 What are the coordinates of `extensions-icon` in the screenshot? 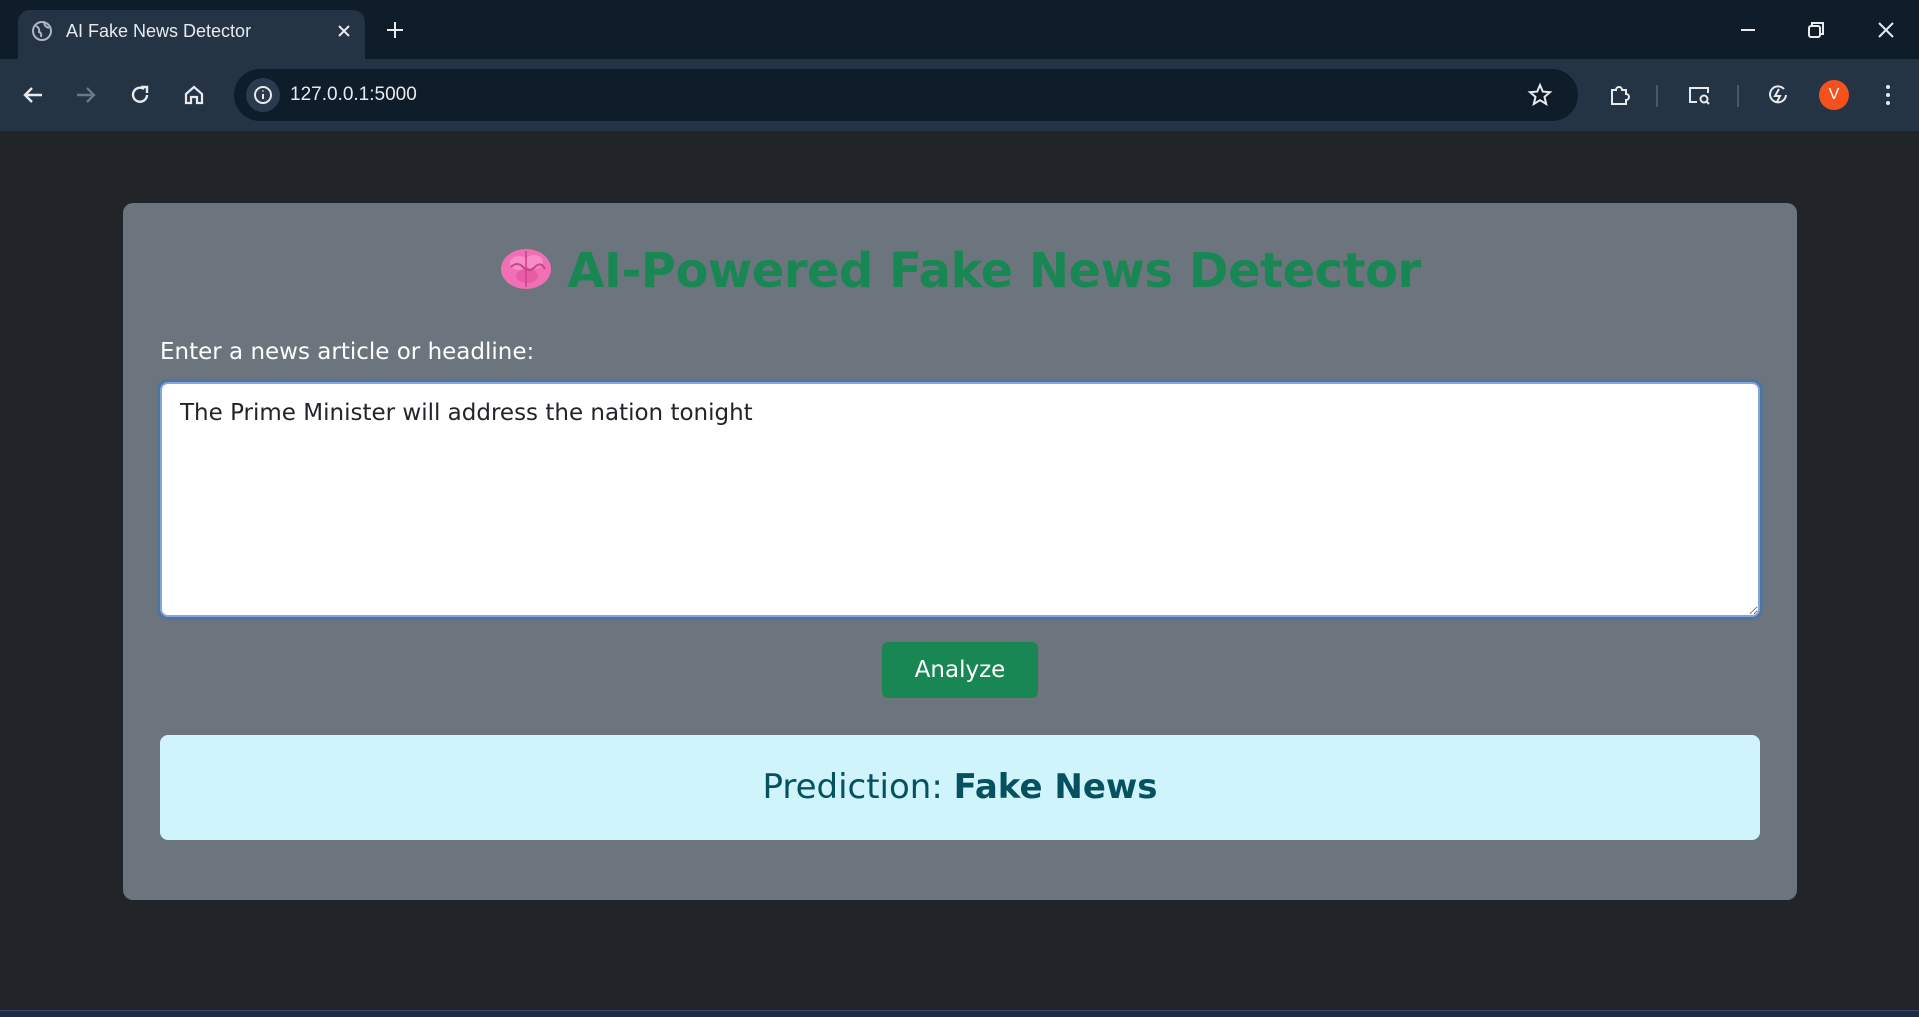 It's located at (1619, 95).